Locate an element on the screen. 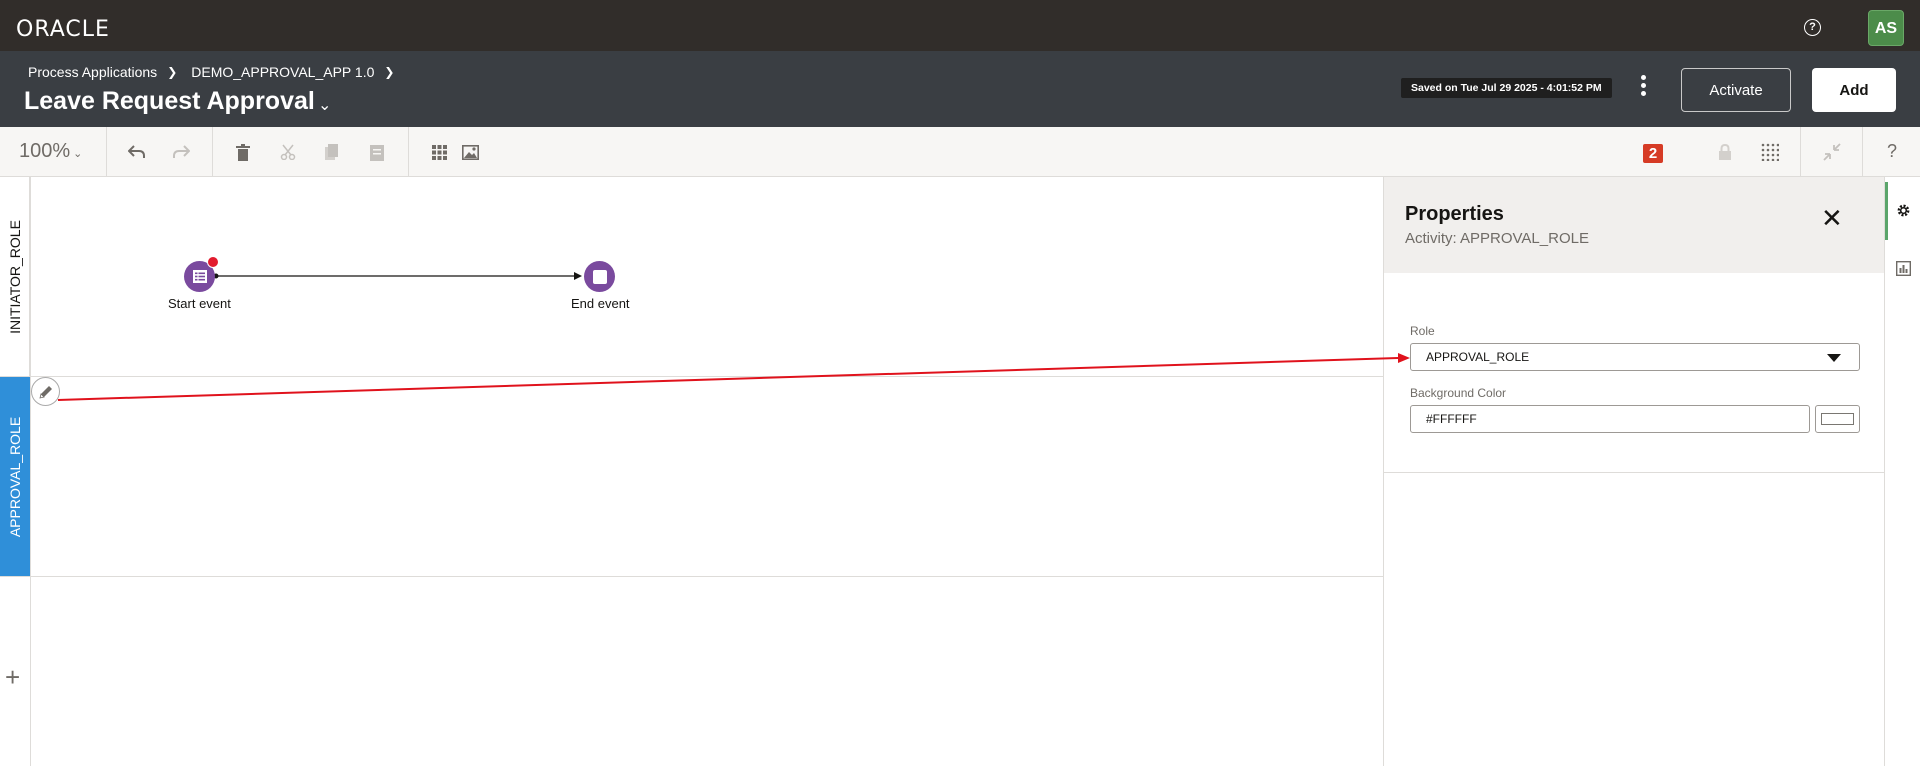 This screenshot has width=1920, height=766. properties-divider is located at coordinates (1634, 472).